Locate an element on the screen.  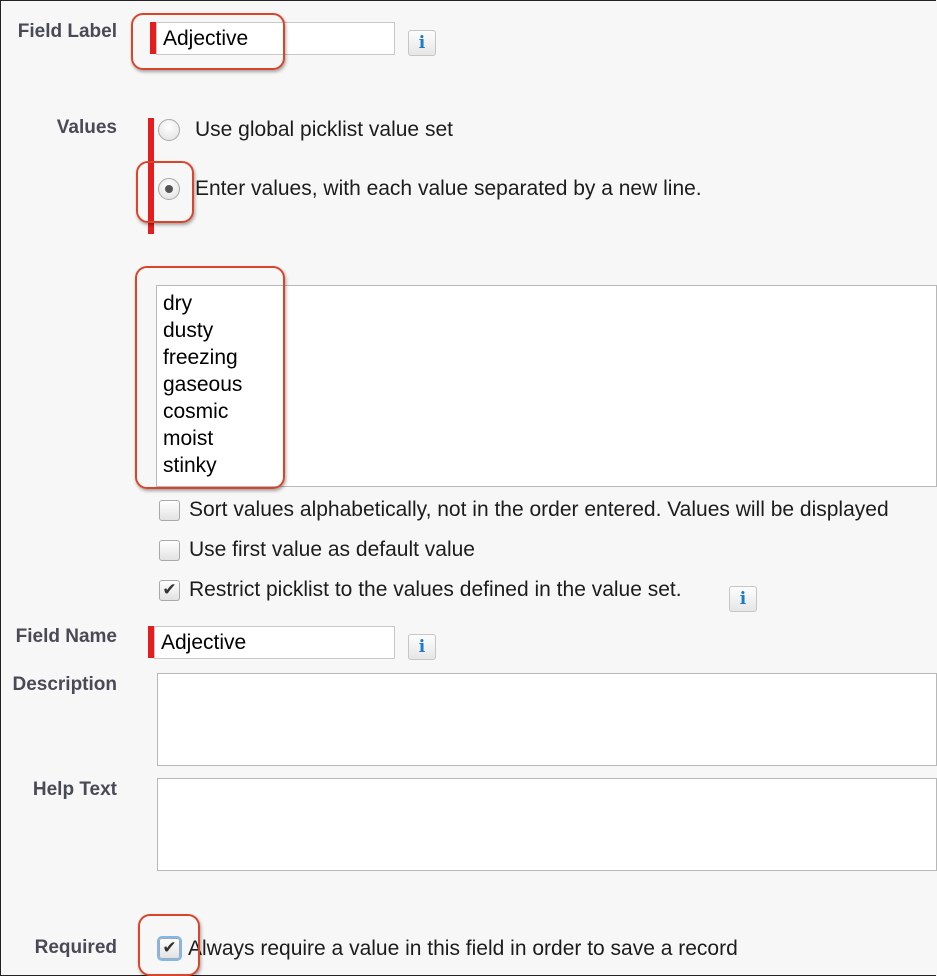
sort-alphabetically-checkbox is located at coordinates (169, 510).